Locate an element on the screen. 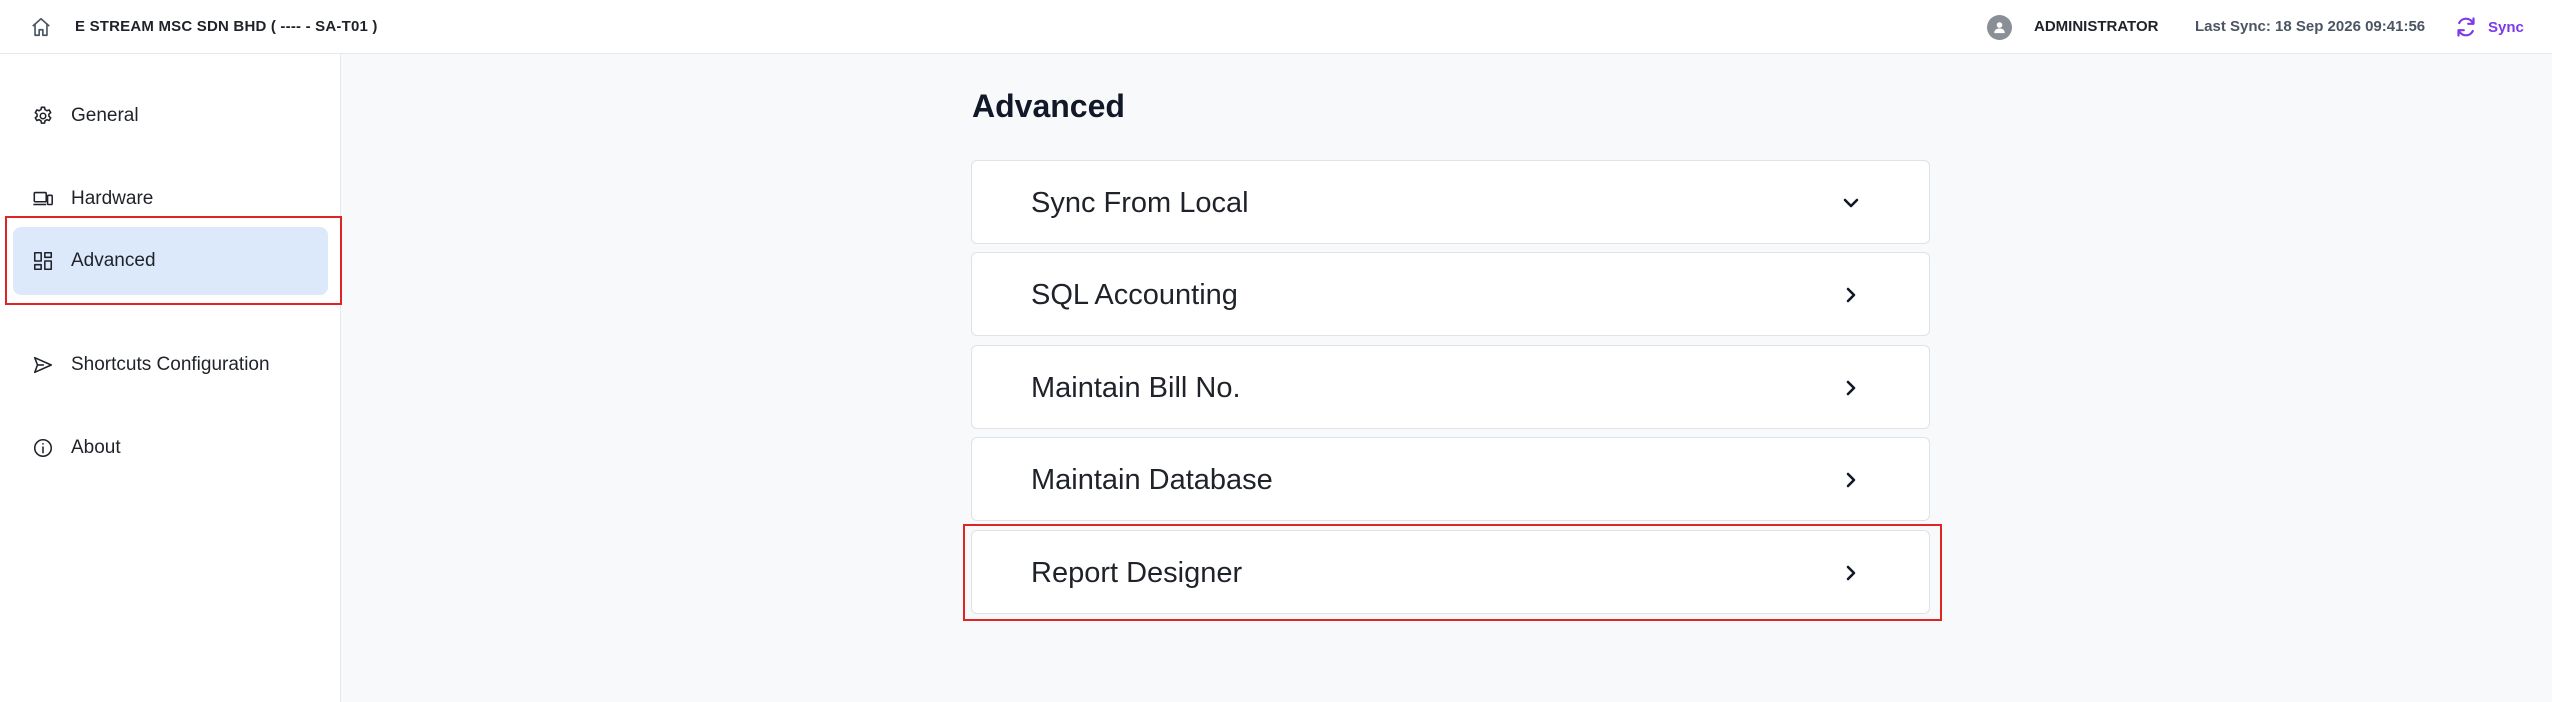  sidebar-item-label: Advanced is located at coordinates (113, 260).